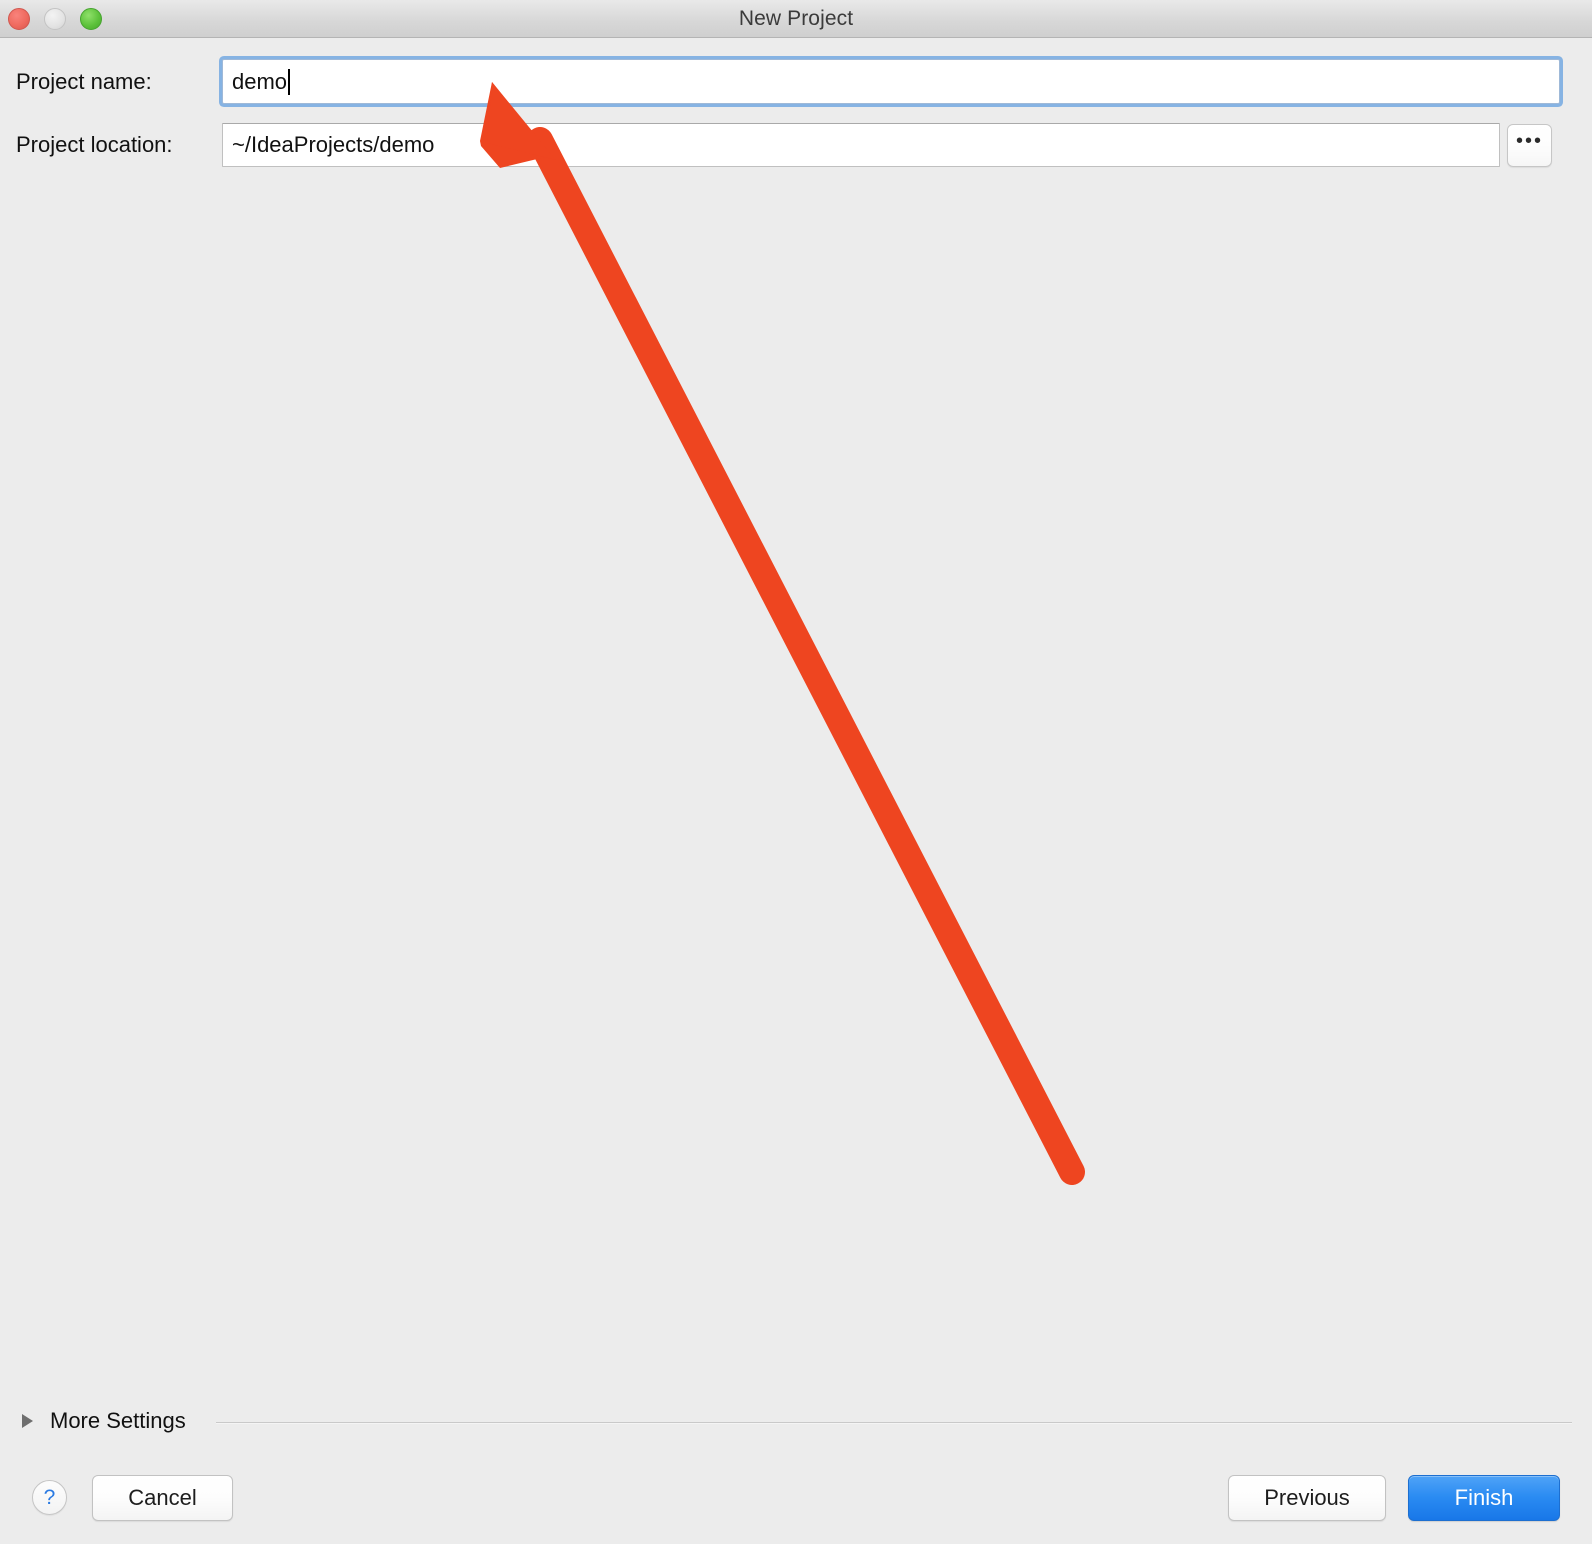 This screenshot has height=1544, width=1592. I want to click on project-name-value: demo, so click(260, 81).